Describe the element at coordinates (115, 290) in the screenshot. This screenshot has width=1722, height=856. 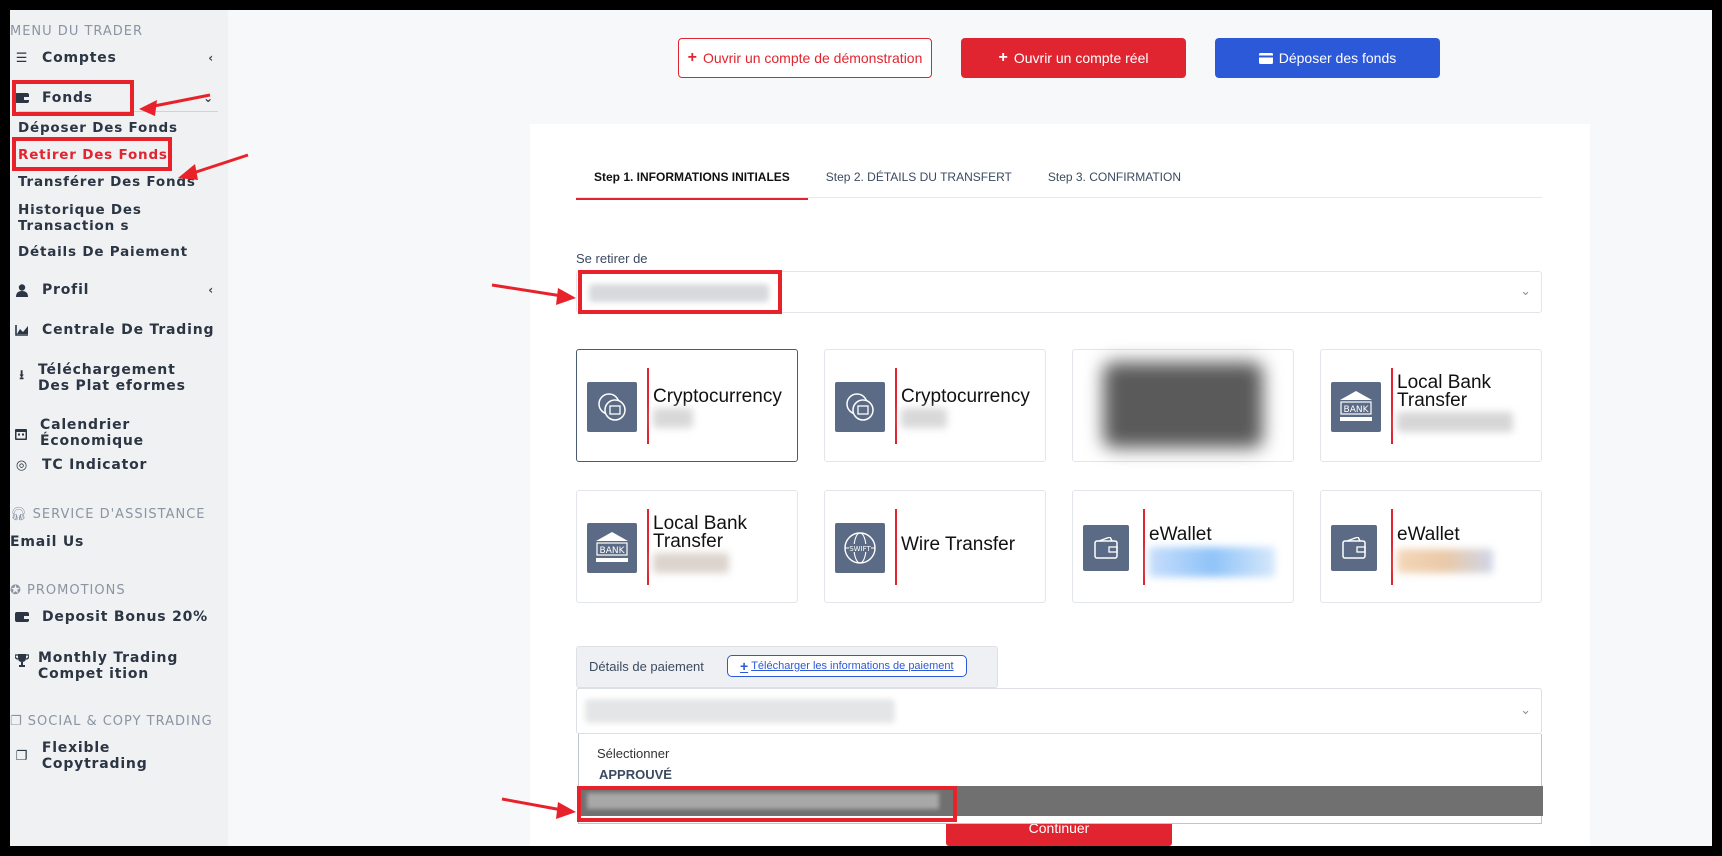
I see `sidebar-item-profile: Profil ‹` at that location.